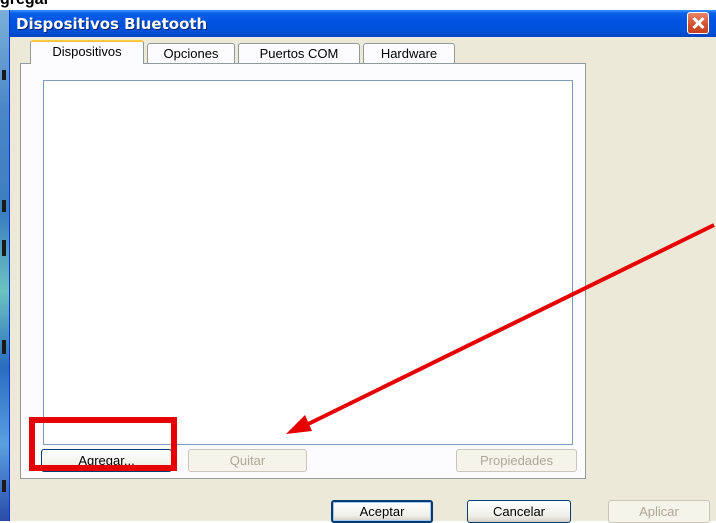  Describe the element at coordinates (698, 23) in the screenshot. I see `close-button` at that location.